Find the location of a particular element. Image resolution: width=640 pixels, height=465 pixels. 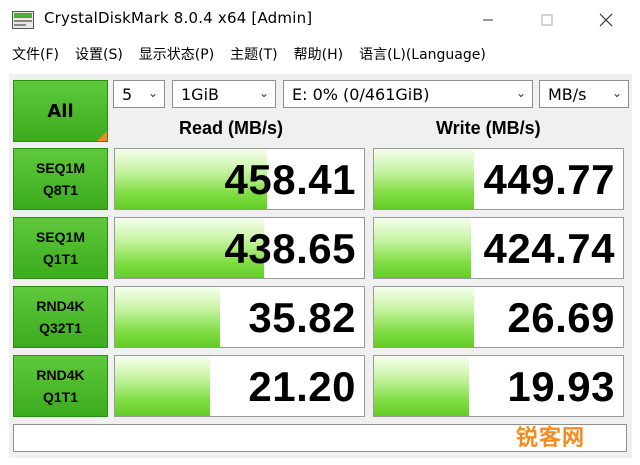

menu-help: 帮助(H) is located at coordinates (318, 54).